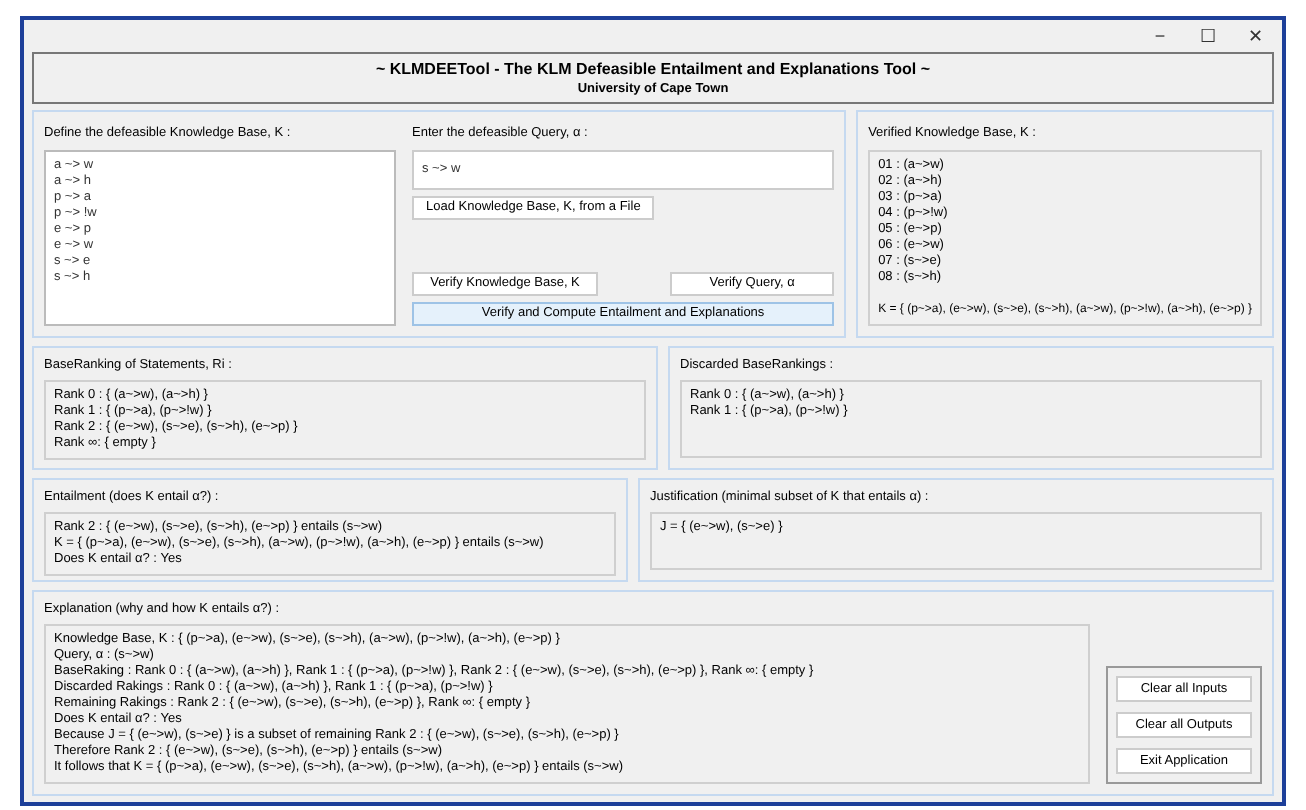 The image size is (1306, 810). What do you see at coordinates (1208, 36) in the screenshot?
I see `maximize-button: ☐` at bounding box center [1208, 36].